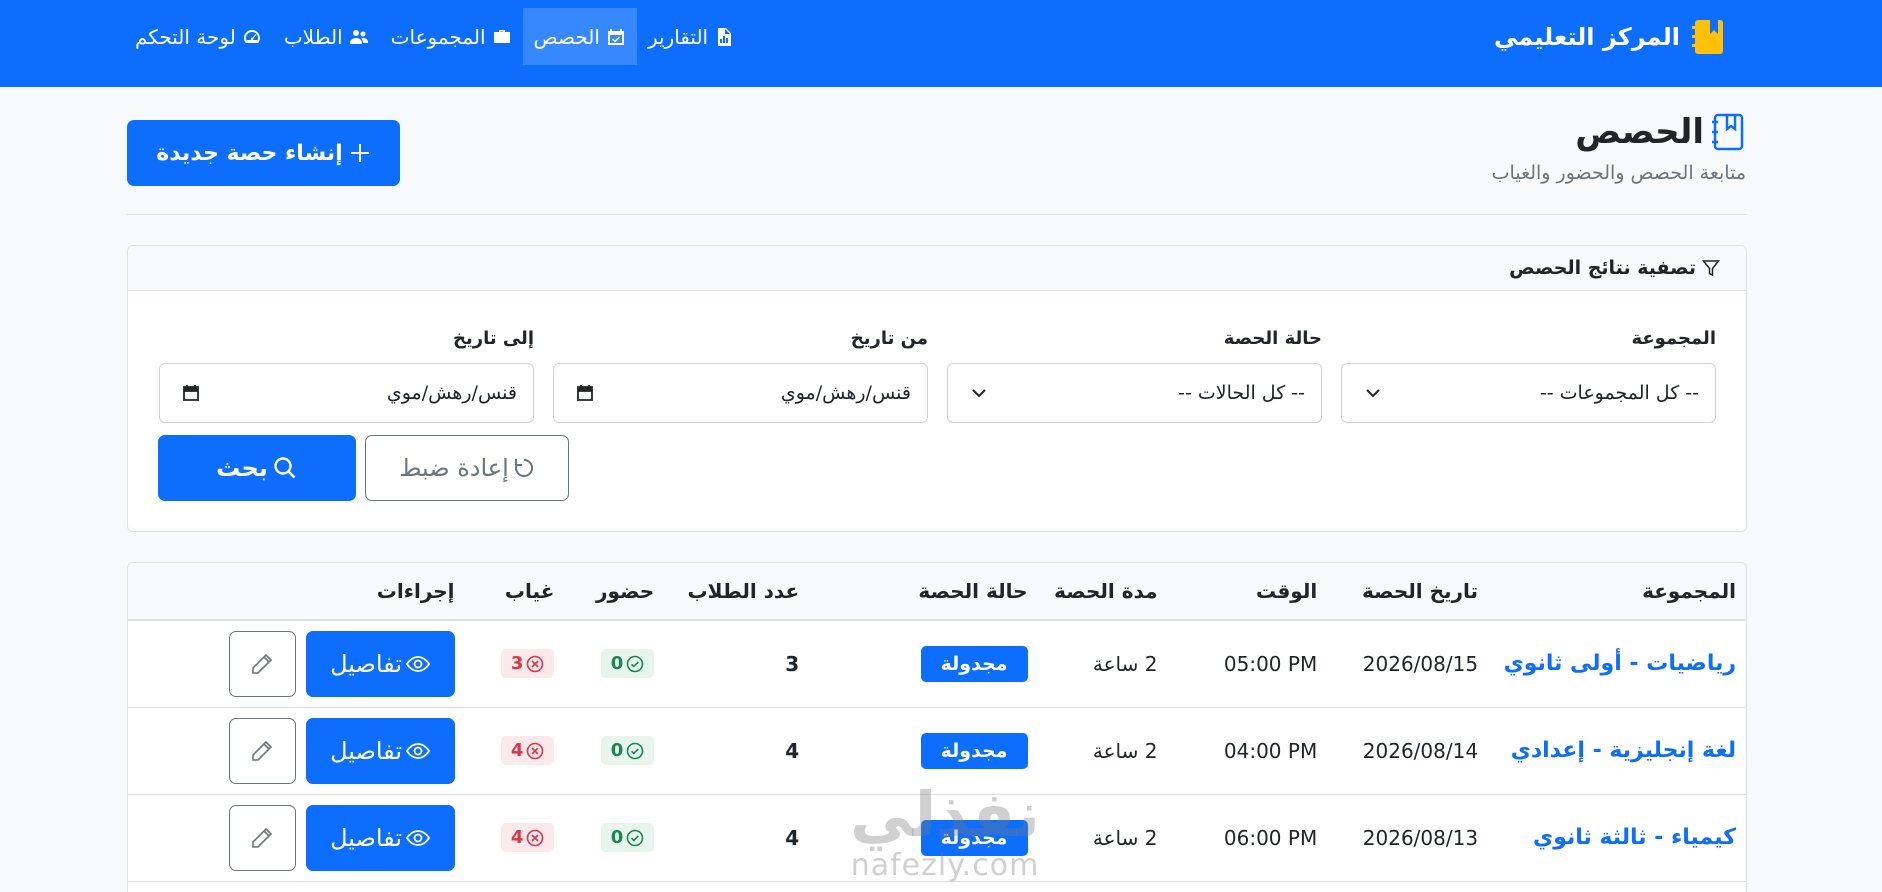  I want to click on from-date-label: من تاريخ, so click(889, 338).